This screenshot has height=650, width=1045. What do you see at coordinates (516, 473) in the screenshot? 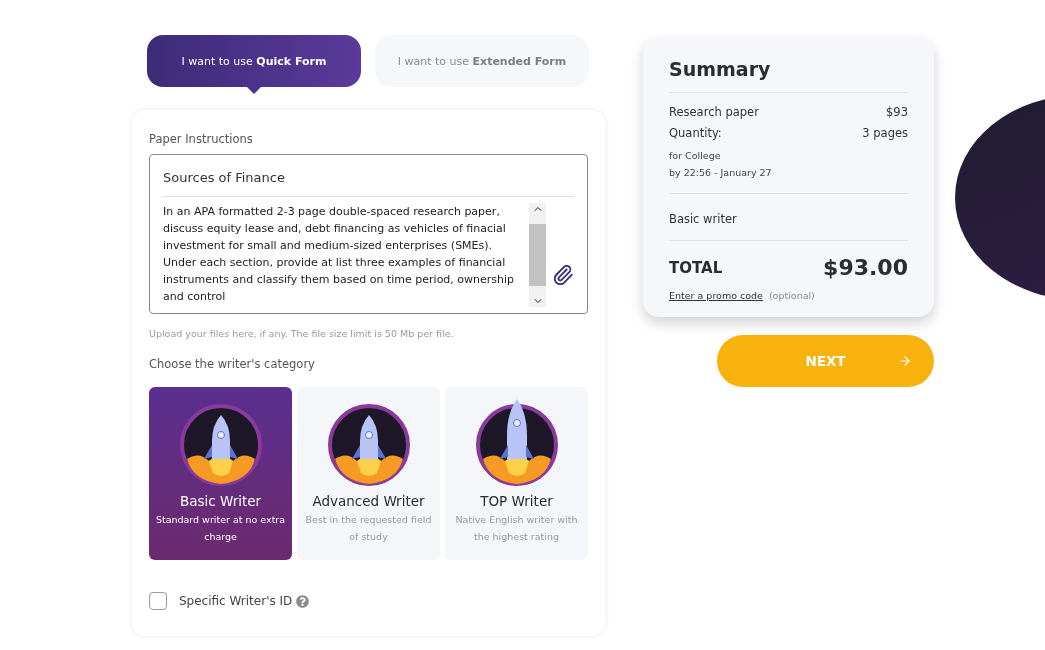
I see `writer-option-card: TOP Writer Native English writer with the highest rating` at bounding box center [516, 473].